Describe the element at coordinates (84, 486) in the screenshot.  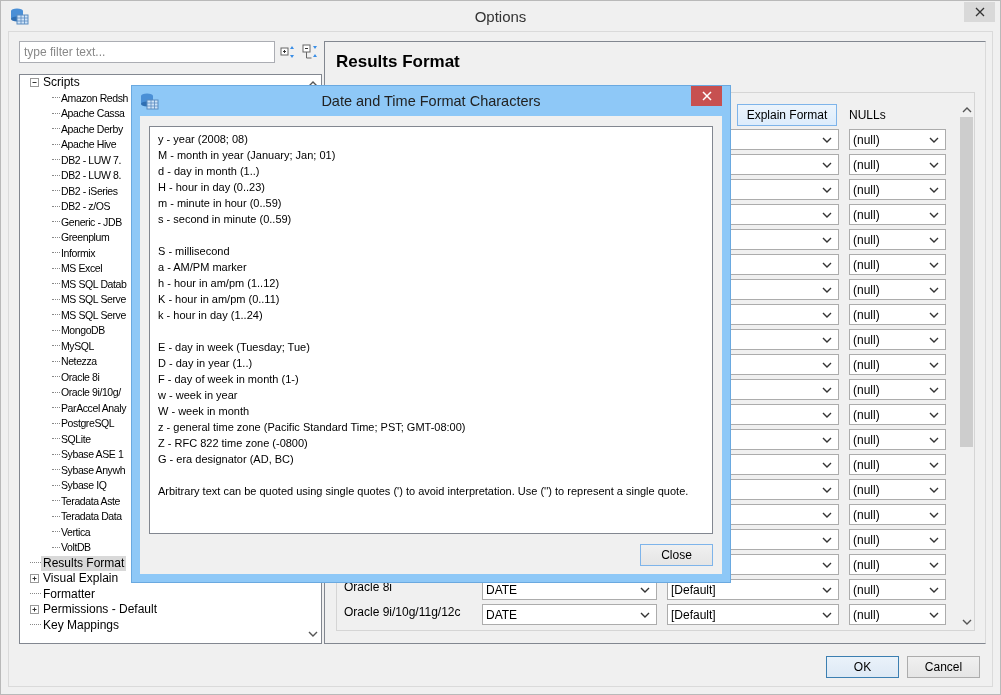
I see `tree-item: Sybase IQ` at that location.